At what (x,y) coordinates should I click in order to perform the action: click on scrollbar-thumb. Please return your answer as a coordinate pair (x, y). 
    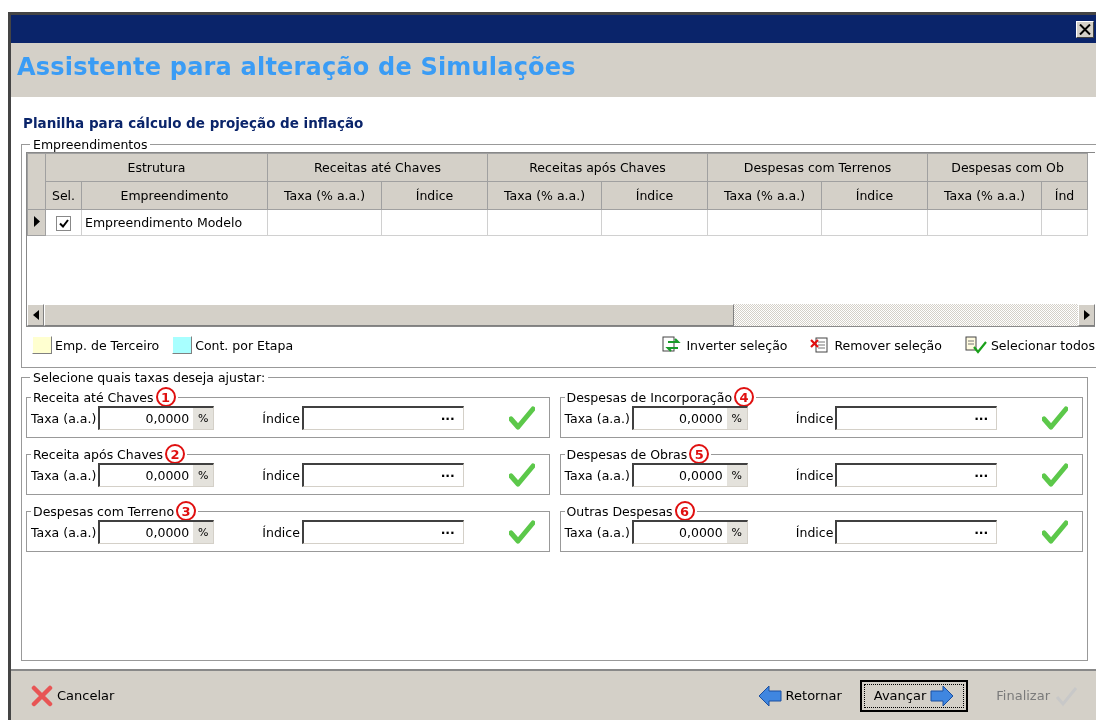
    Looking at the image, I should click on (389, 315).